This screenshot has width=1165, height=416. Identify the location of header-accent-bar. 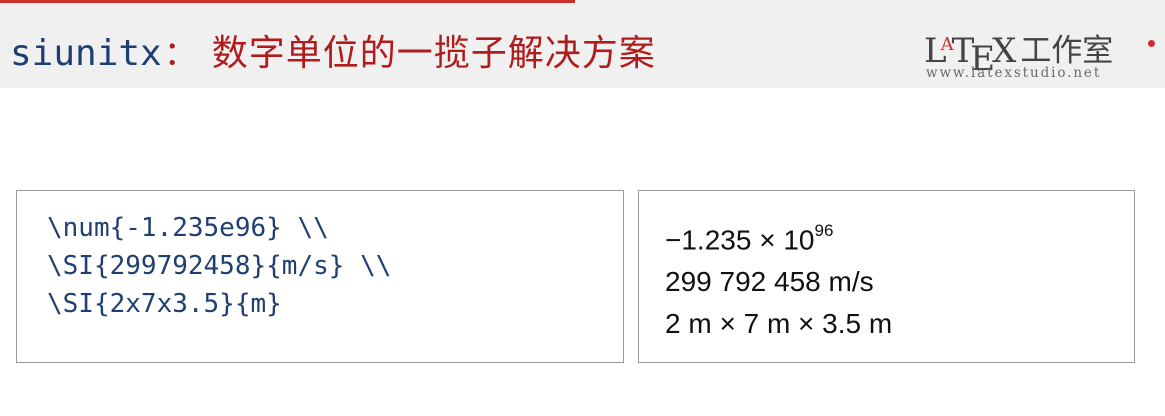
(287, 1).